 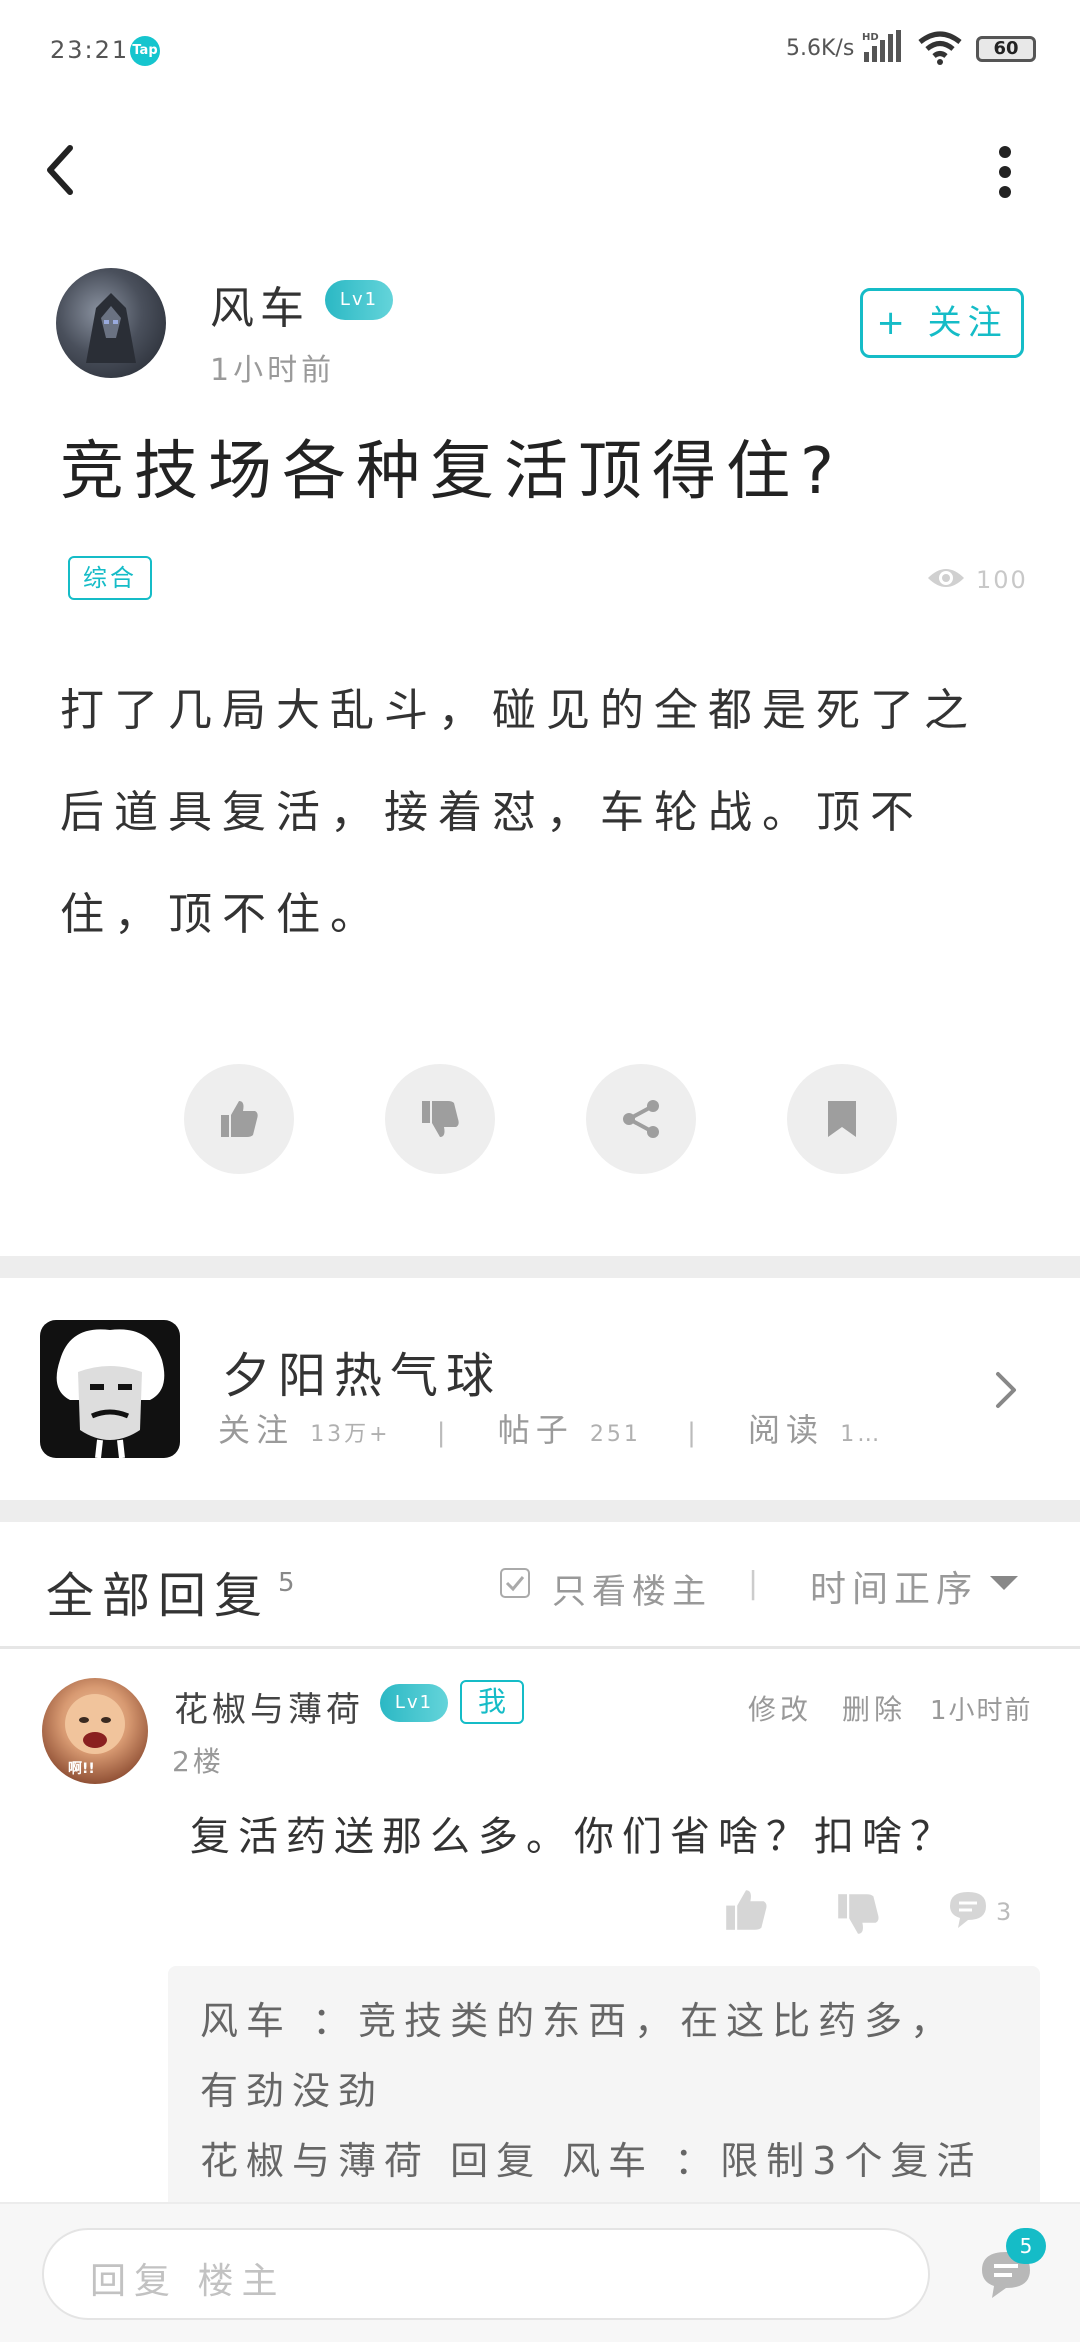 I want to click on status-bar: 23:21 Tap 5.6K/s HD 60, so click(x=540, y=50).